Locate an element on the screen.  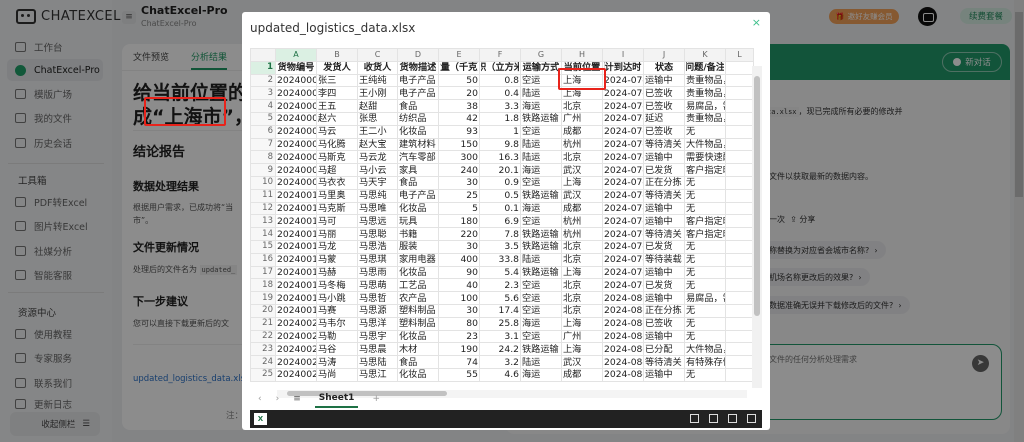
column-header: F is located at coordinates (500, 55).